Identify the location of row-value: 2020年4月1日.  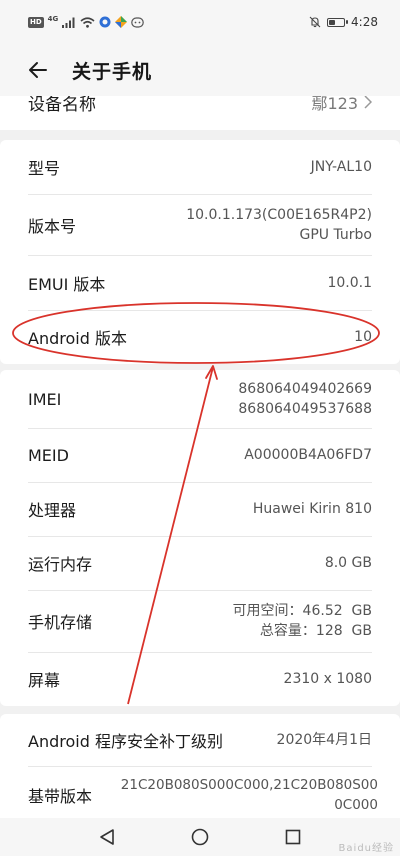
(324, 740).